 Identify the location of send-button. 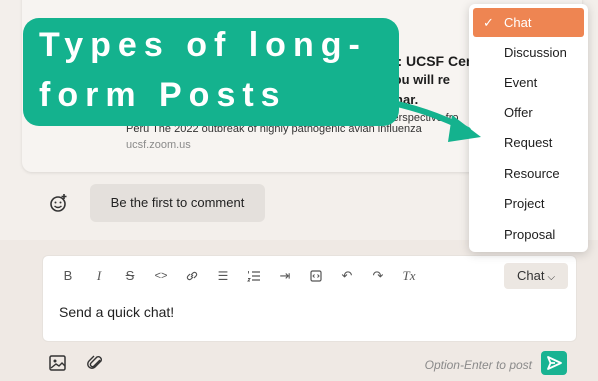
(554, 363).